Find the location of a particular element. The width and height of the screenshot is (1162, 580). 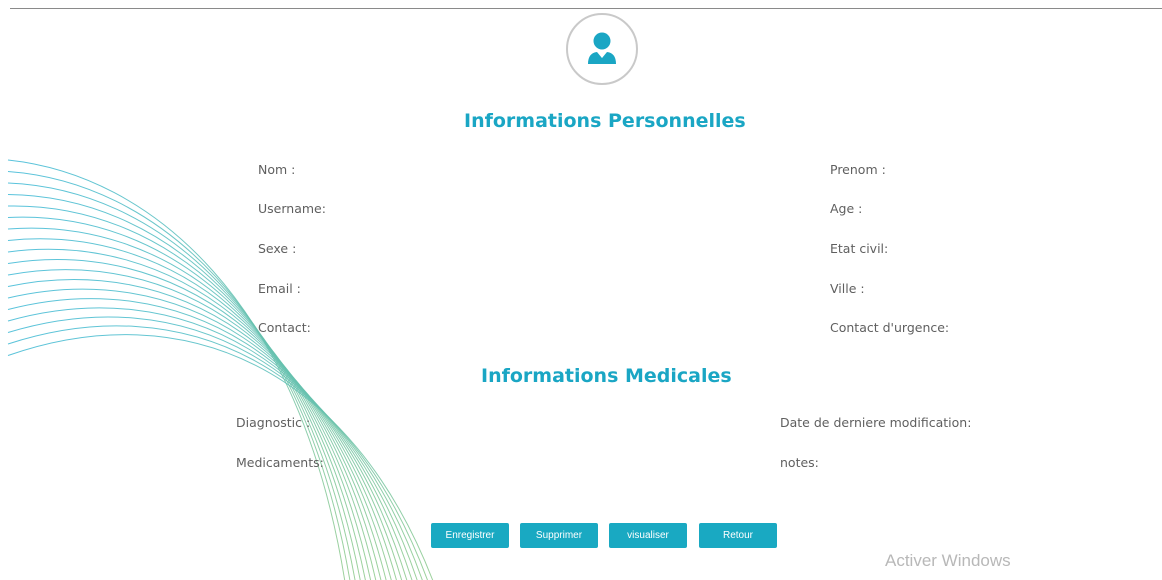

personal-info-title: Informations Personnelles is located at coordinates (605, 121).